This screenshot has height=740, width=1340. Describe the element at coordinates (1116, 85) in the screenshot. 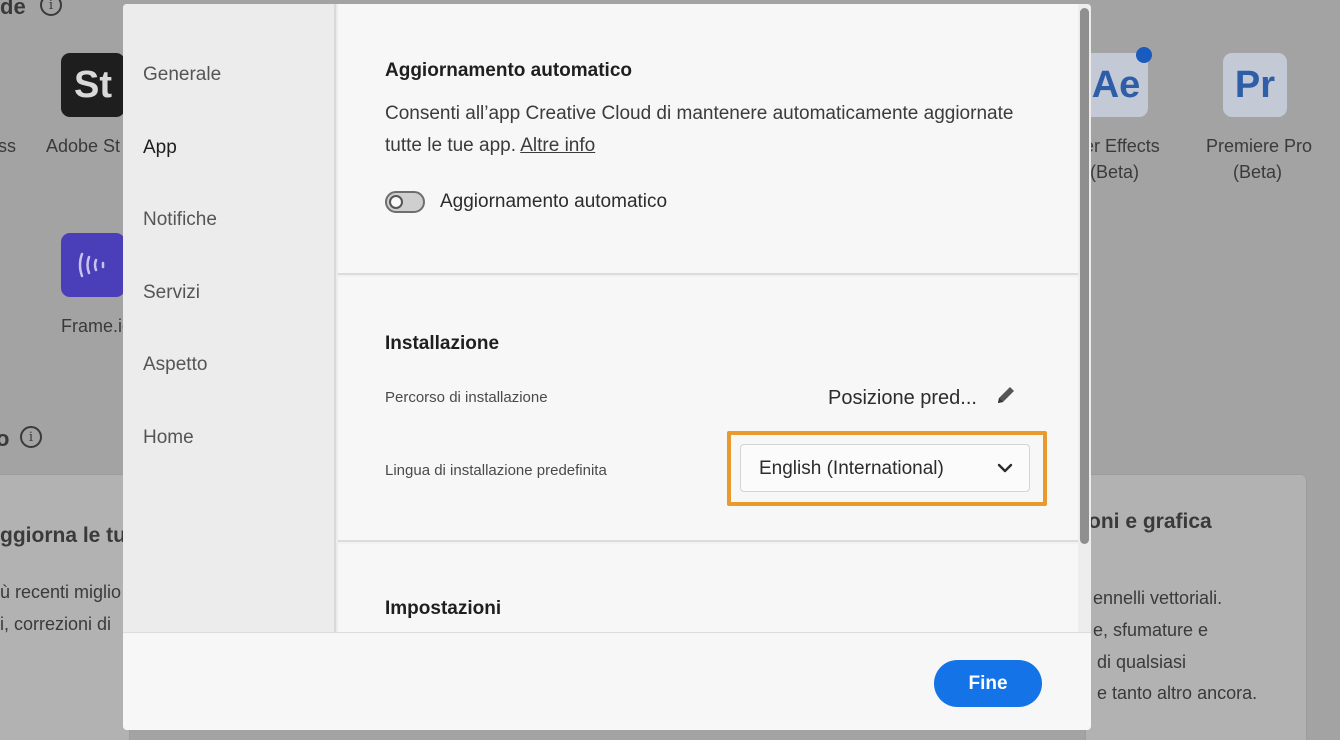

I see `bg-app-tile: Ae` at that location.